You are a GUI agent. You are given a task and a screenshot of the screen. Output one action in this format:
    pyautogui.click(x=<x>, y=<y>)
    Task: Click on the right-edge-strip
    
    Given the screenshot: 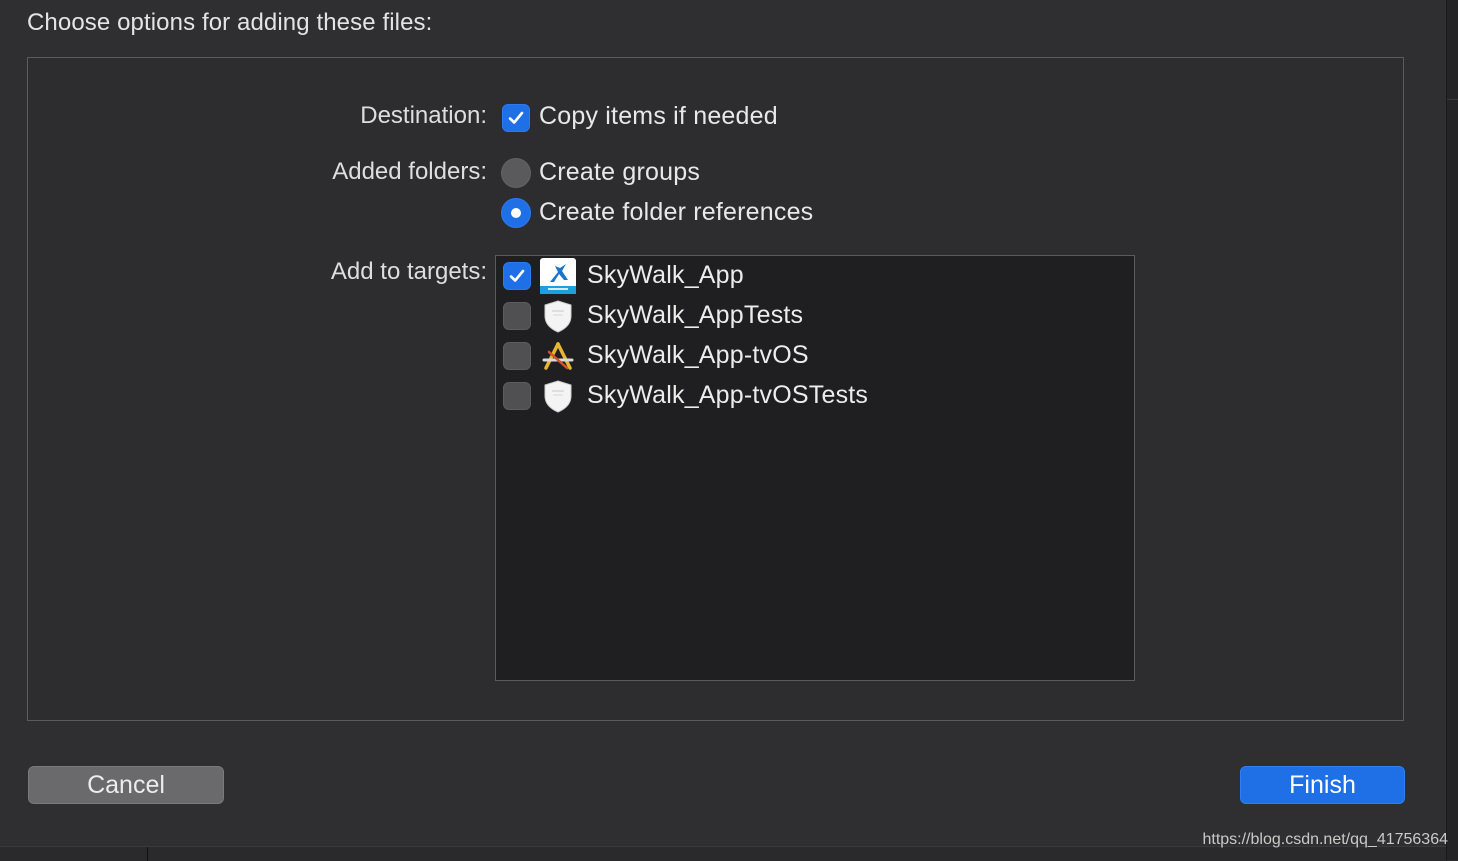 What is the action you would take?
    pyautogui.click(x=1452, y=430)
    